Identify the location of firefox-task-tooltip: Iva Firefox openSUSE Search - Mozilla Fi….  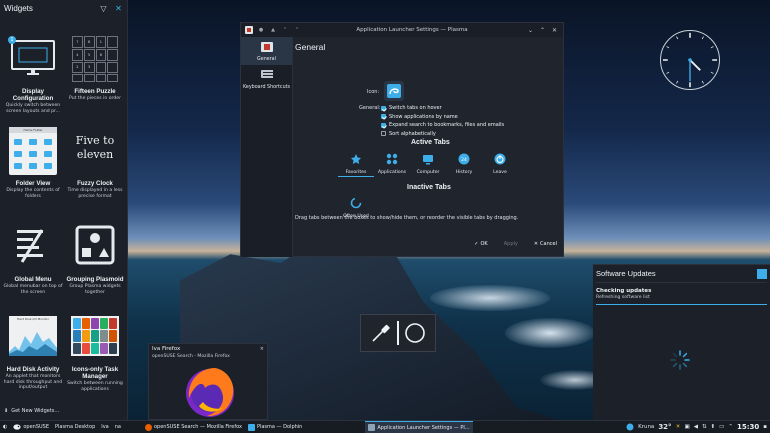
(208, 381).